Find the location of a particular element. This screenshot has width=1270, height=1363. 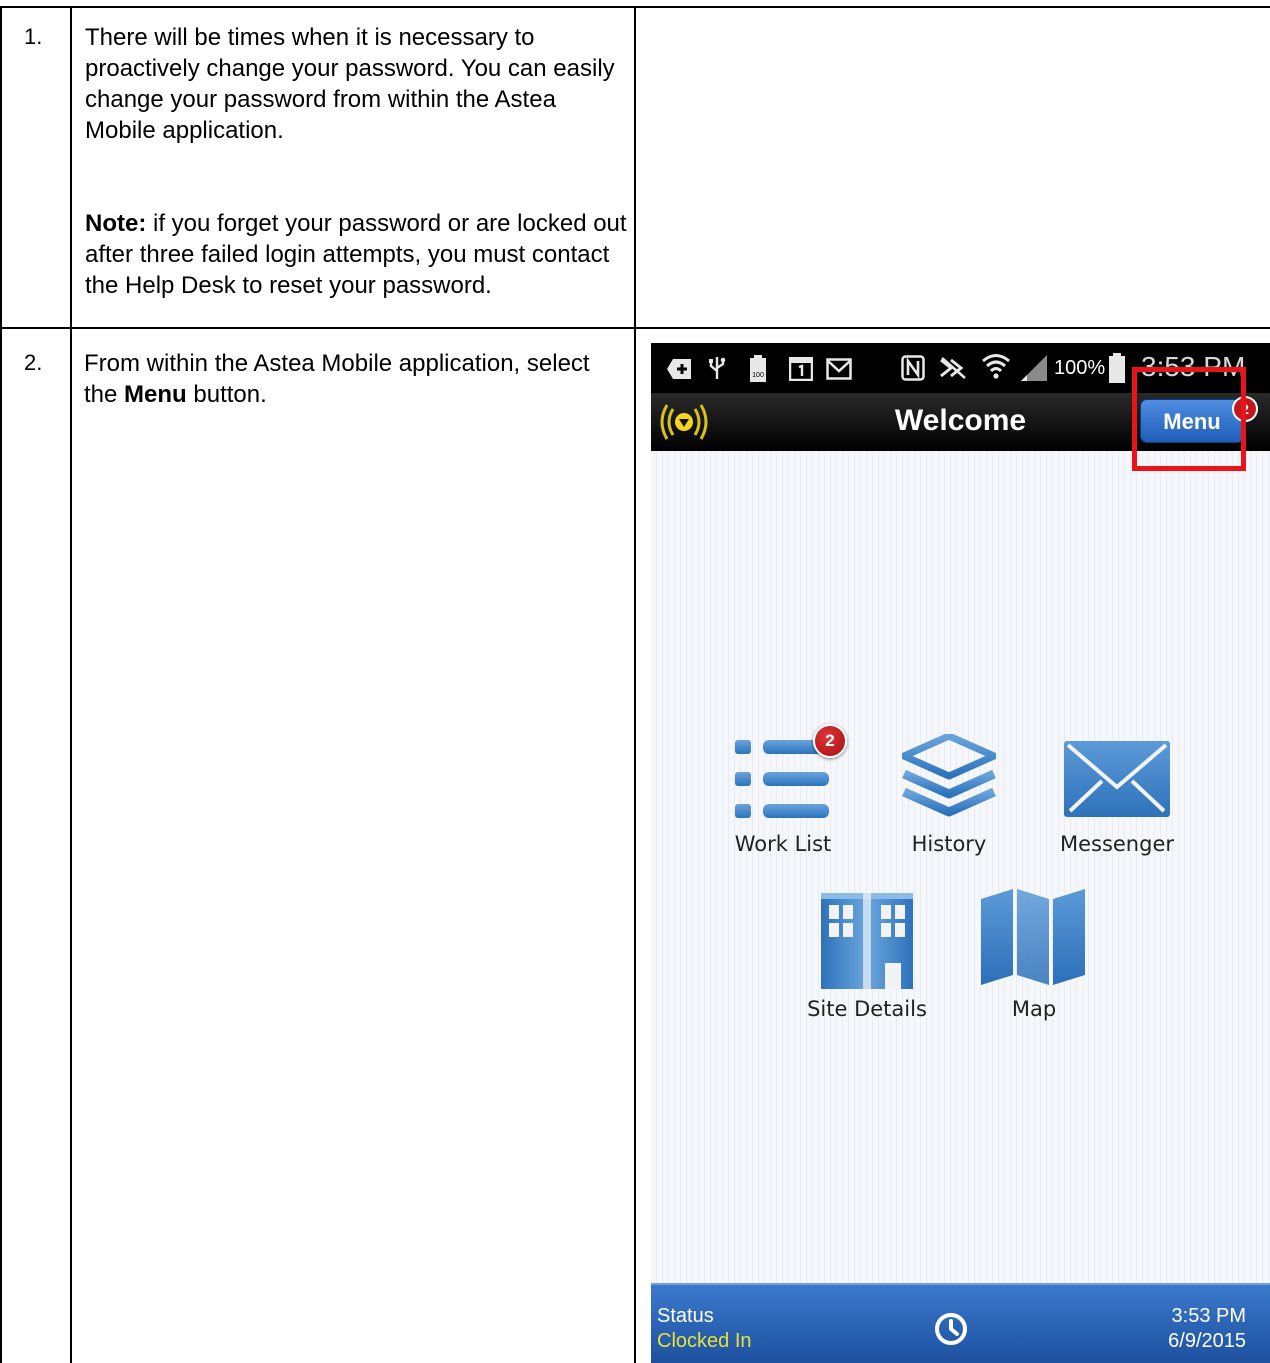

building-icon is located at coordinates (867, 941).